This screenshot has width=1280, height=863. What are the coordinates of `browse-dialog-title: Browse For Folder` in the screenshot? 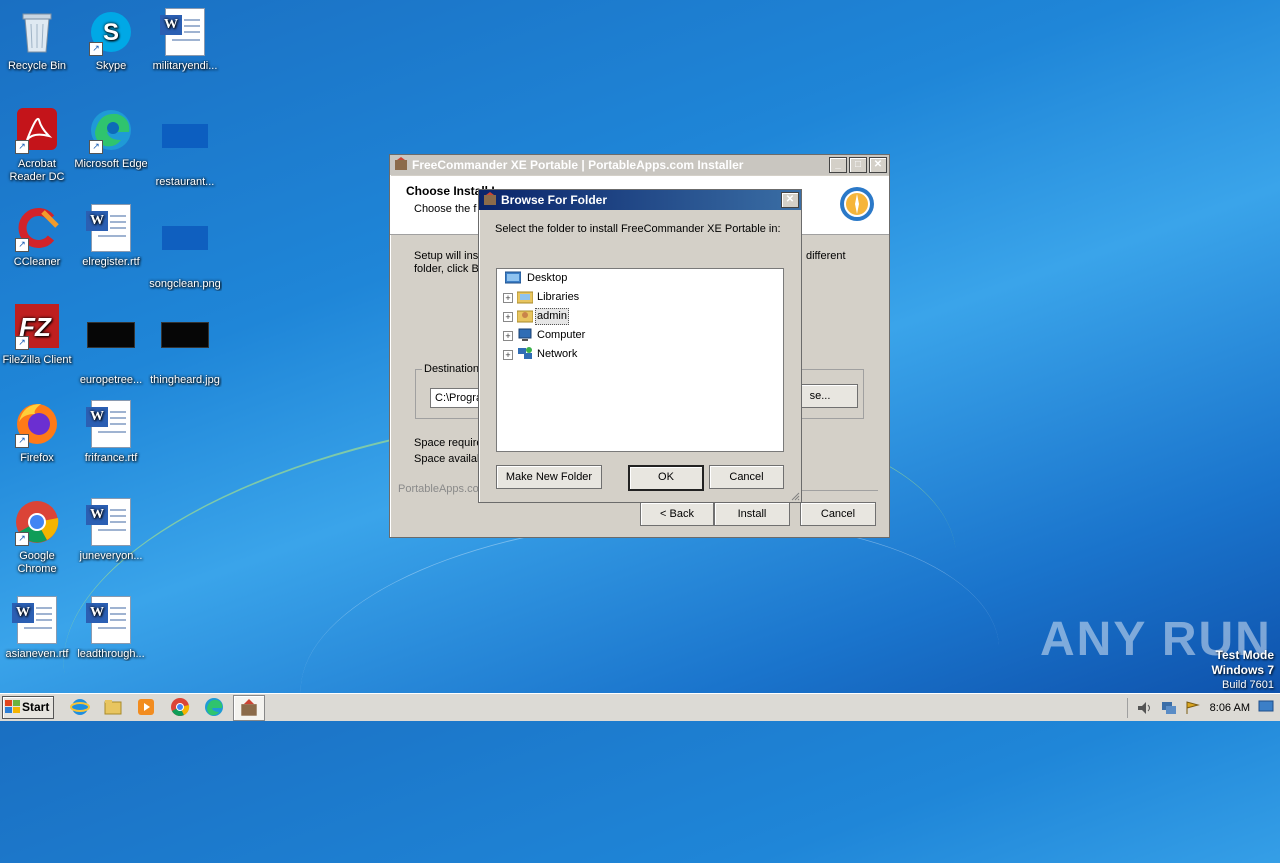 It's located at (554, 200).